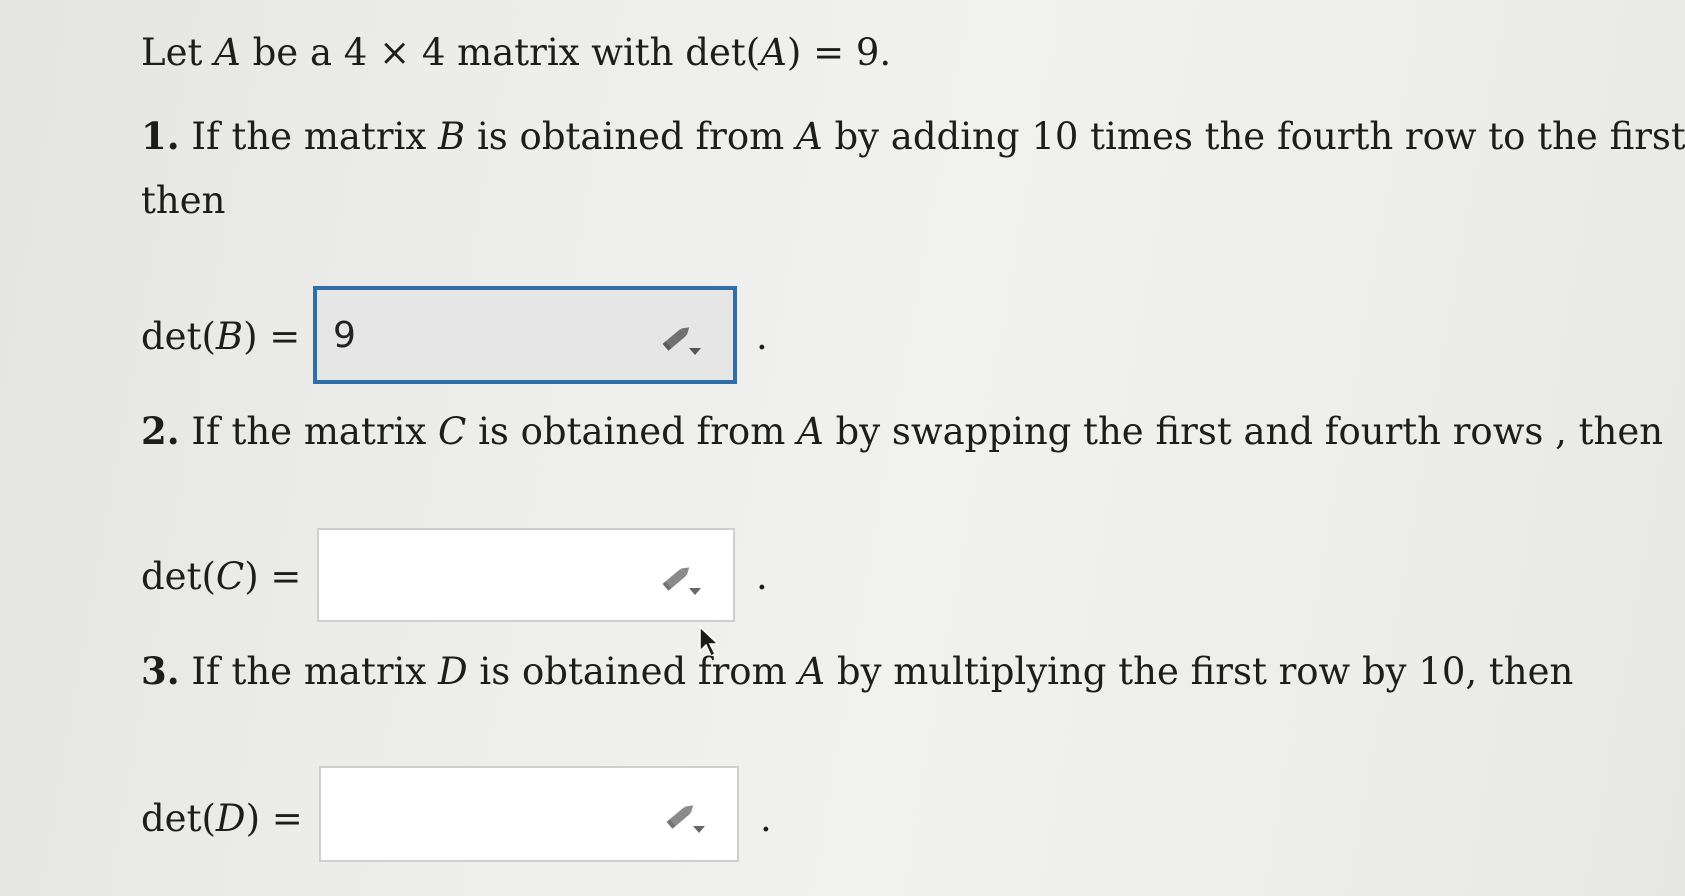 The image size is (1685, 896). I want to click on det-c-label: det(C) =, so click(221, 576).